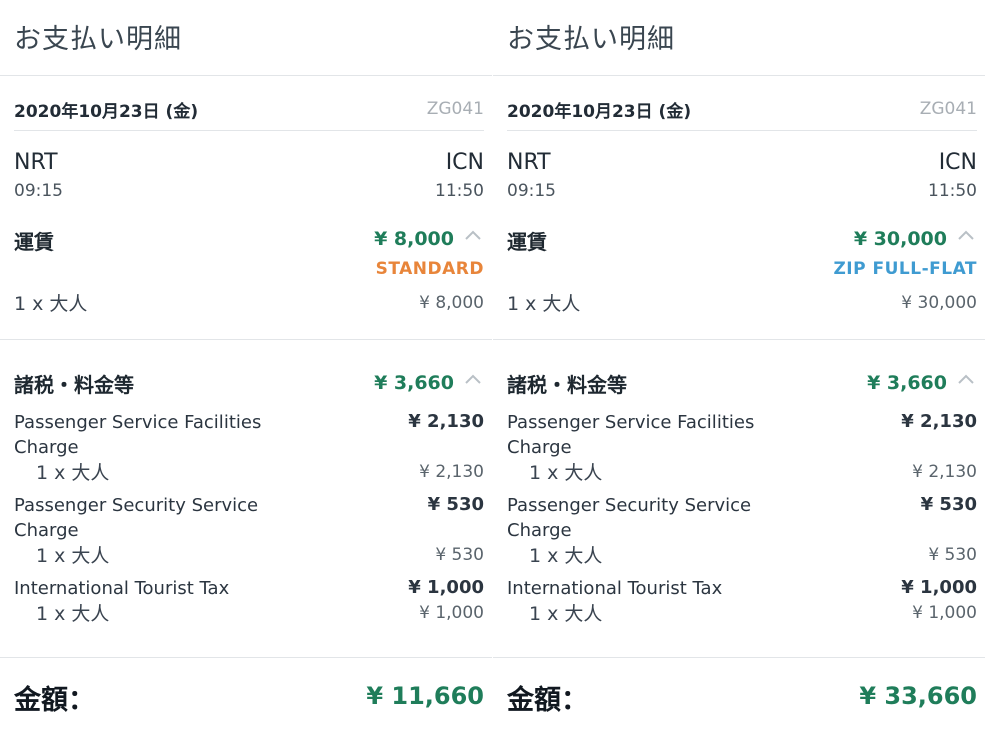 The width and height of the screenshot is (993, 733). What do you see at coordinates (900, 239) in the screenshot?
I see `fare-amount: ¥ 30,000` at bounding box center [900, 239].